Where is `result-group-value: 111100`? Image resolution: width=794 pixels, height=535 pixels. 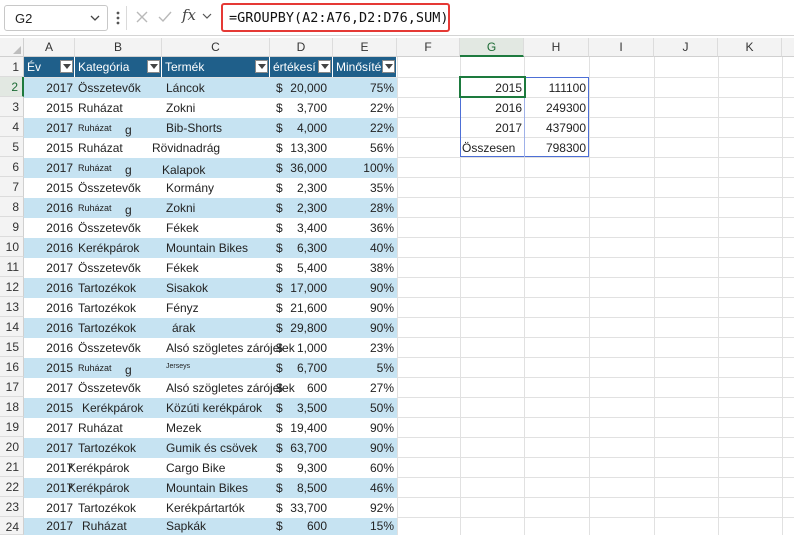 result-group-value: 111100 is located at coordinates (555, 88).